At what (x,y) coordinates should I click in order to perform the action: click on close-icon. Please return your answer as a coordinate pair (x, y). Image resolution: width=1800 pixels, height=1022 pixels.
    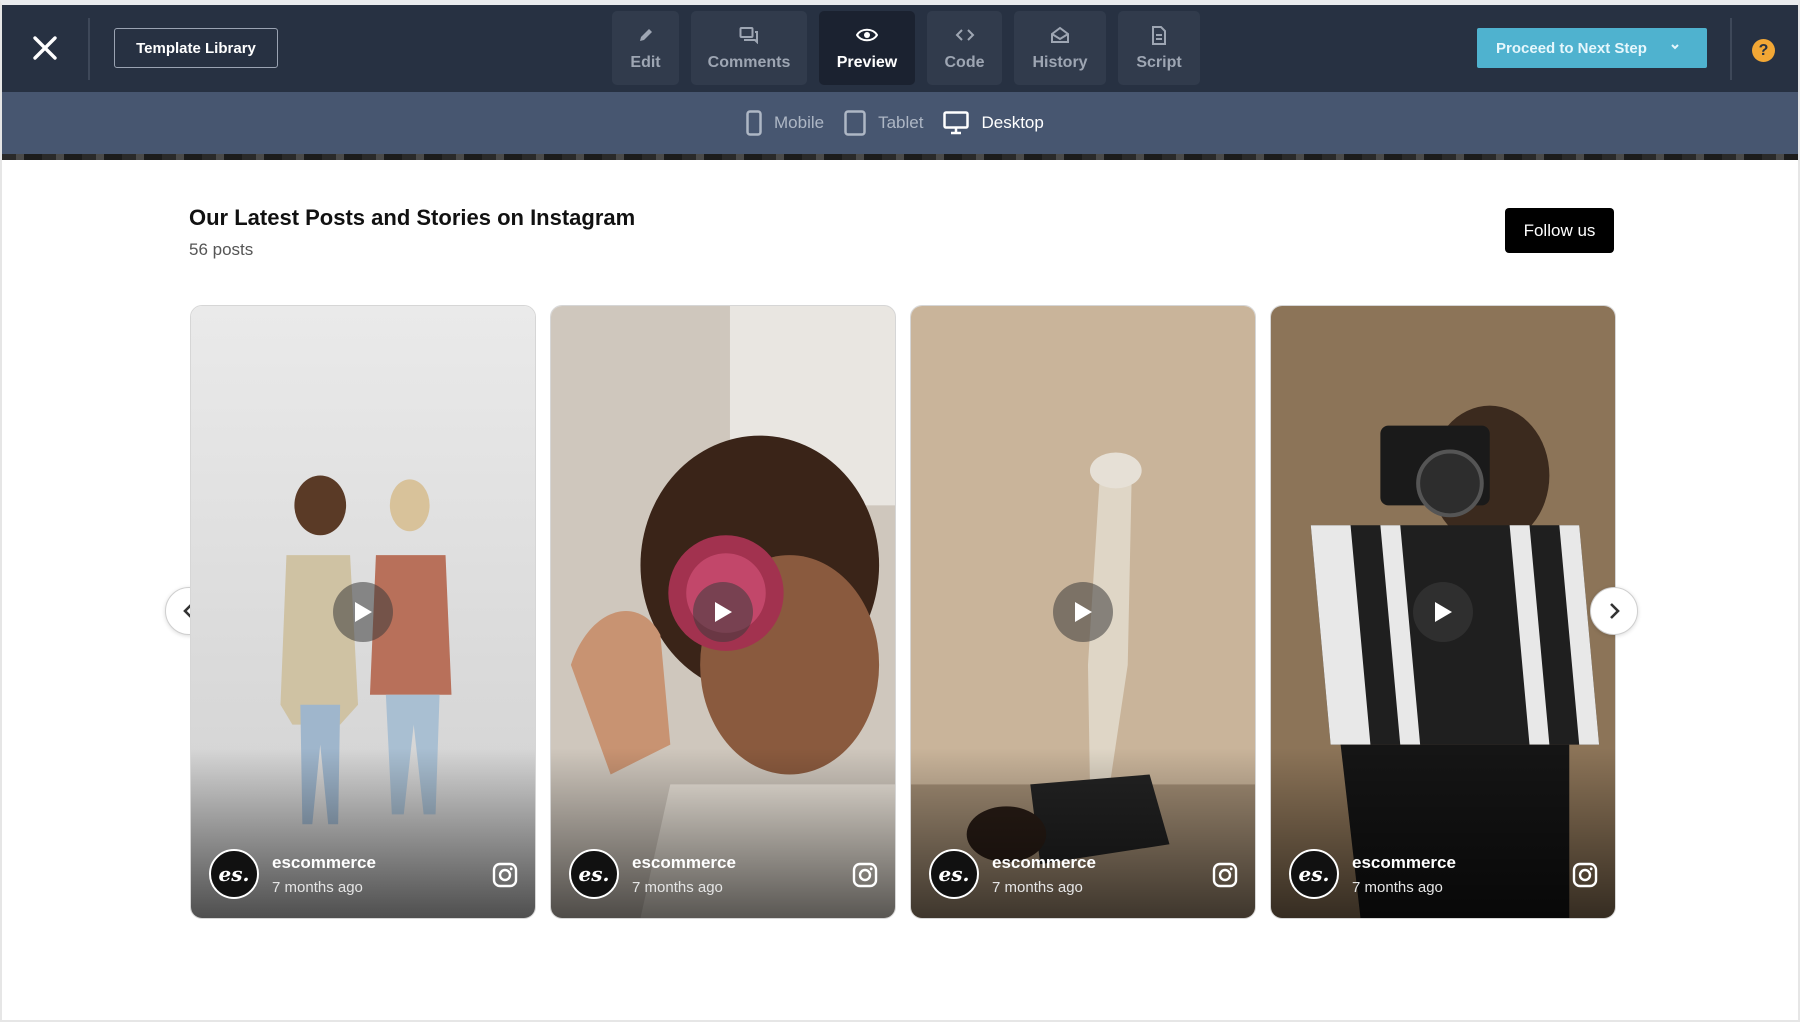
    Looking at the image, I should click on (45, 48).